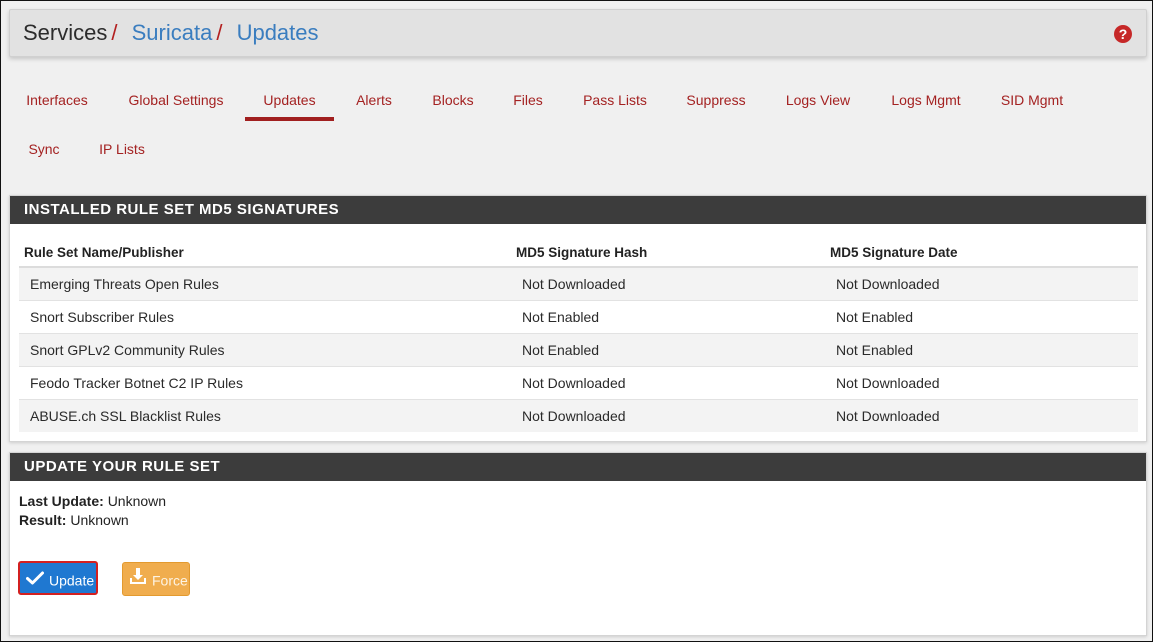 Image resolution: width=1153 pixels, height=642 pixels. I want to click on breadcrumb-services: Services, so click(65, 32).